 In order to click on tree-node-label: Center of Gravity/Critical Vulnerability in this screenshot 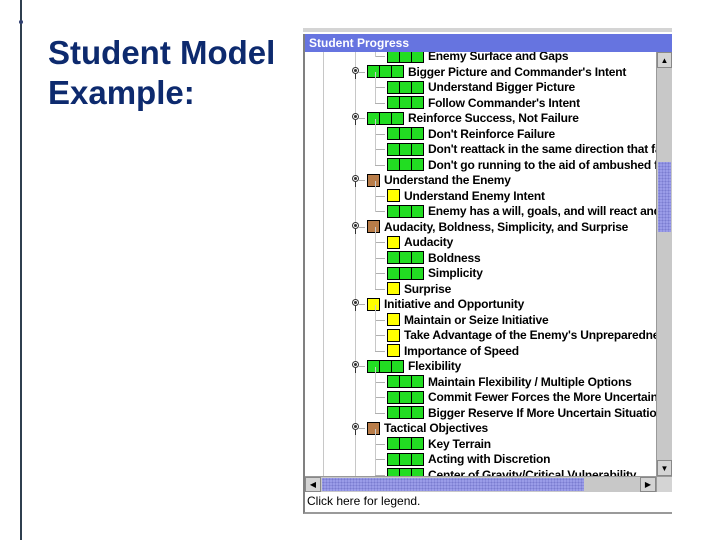, I will do `click(532, 472)`.